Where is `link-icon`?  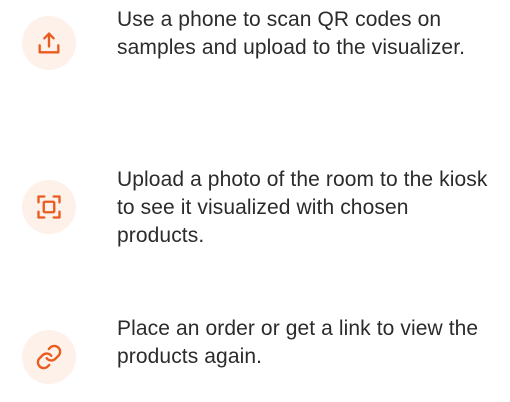
link-icon is located at coordinates (49, 357).